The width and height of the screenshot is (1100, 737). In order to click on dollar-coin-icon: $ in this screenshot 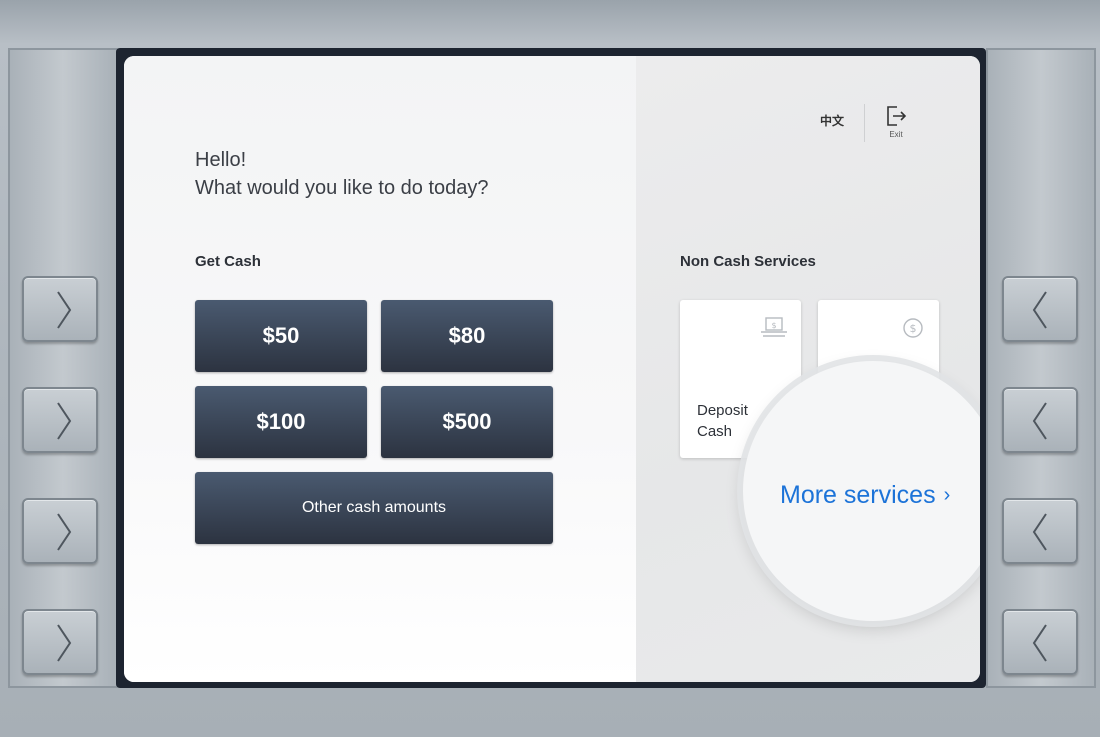, I will do `click(913, 328)`.